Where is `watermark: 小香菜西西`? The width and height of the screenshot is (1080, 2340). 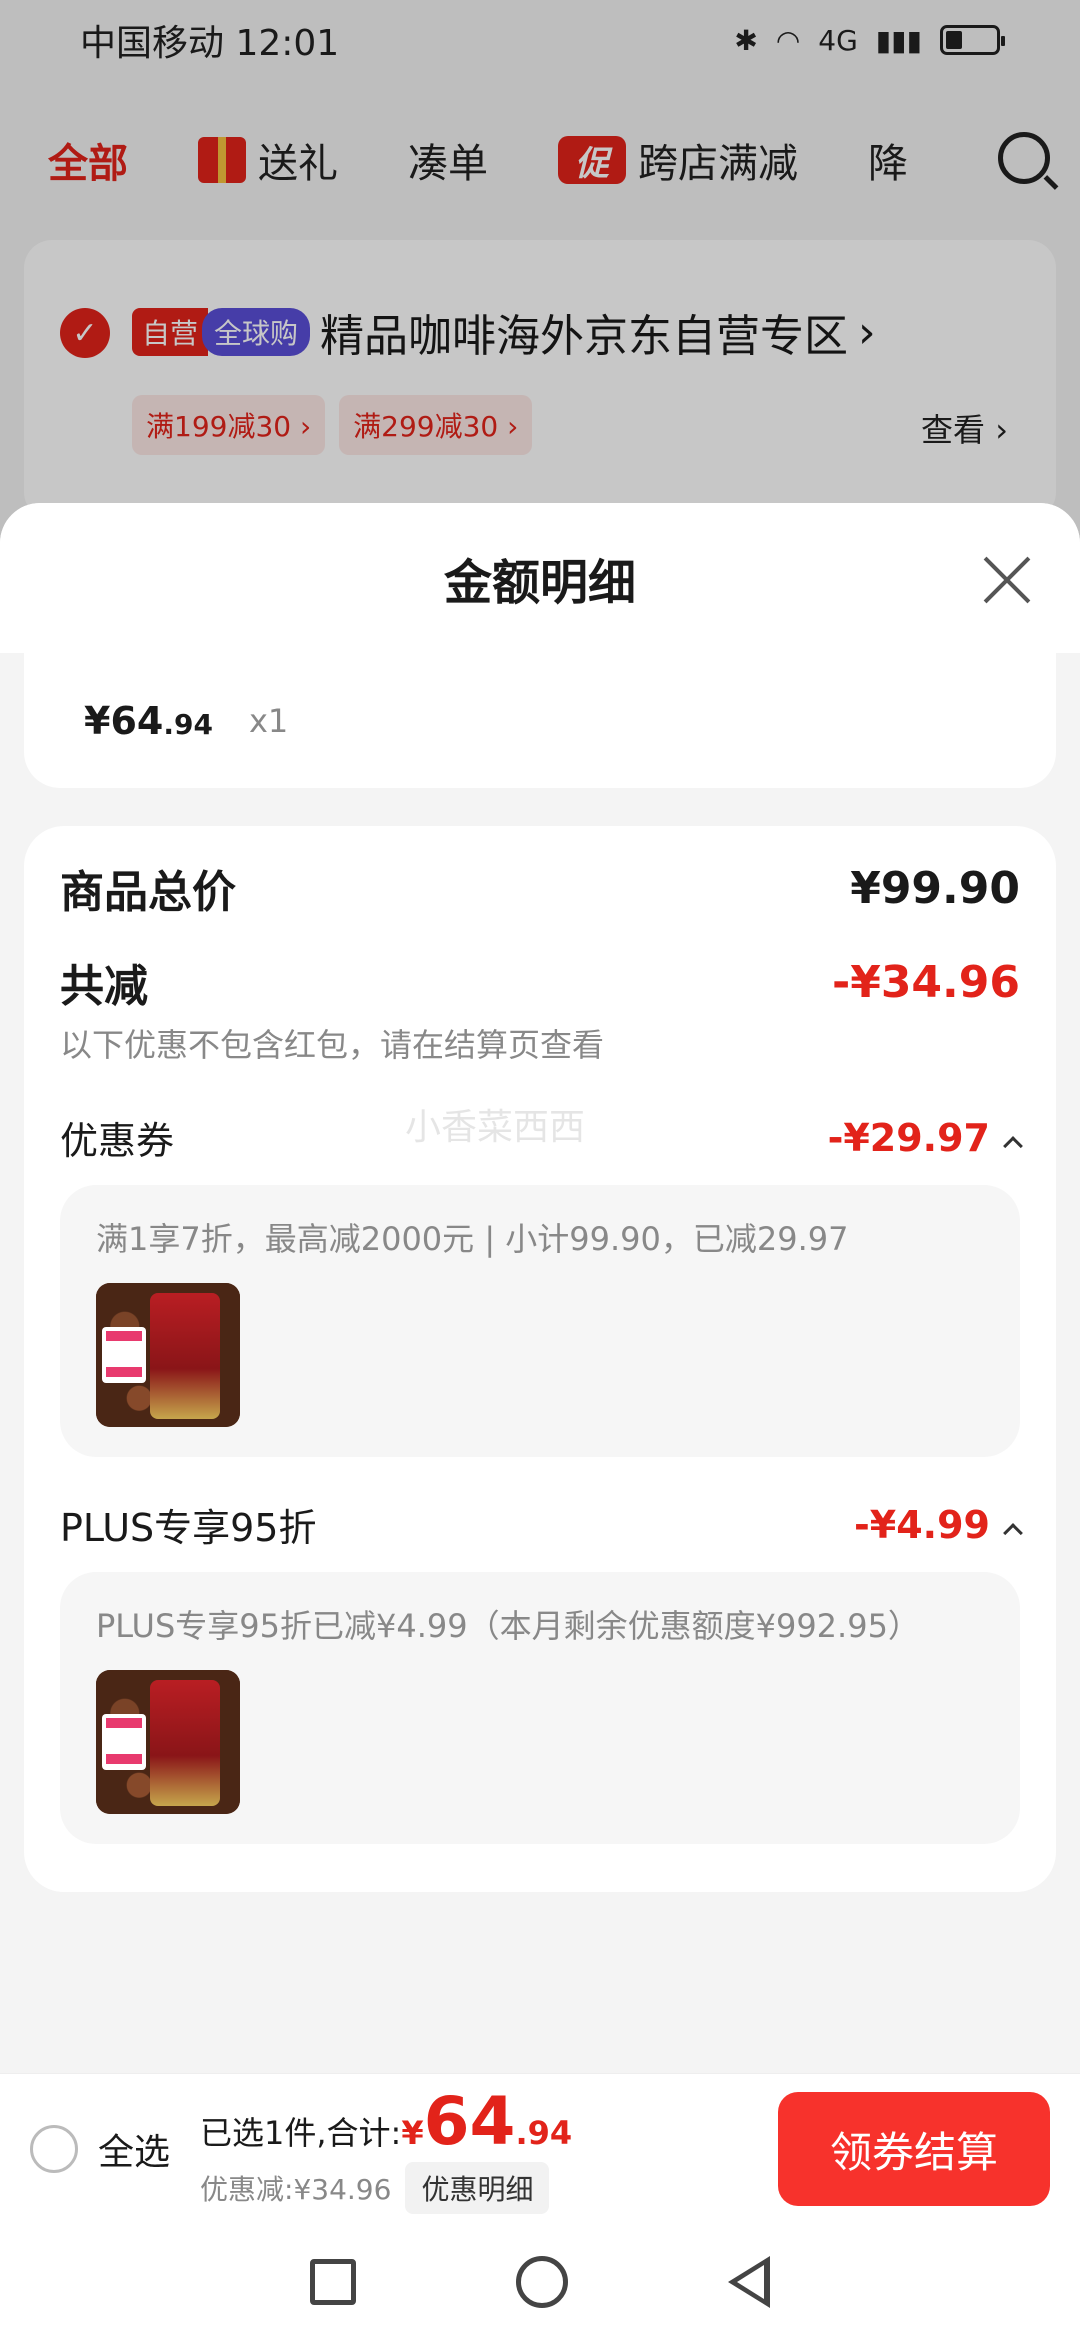 watermark: 小香菜西西 is located at coordinates (495, 1127).